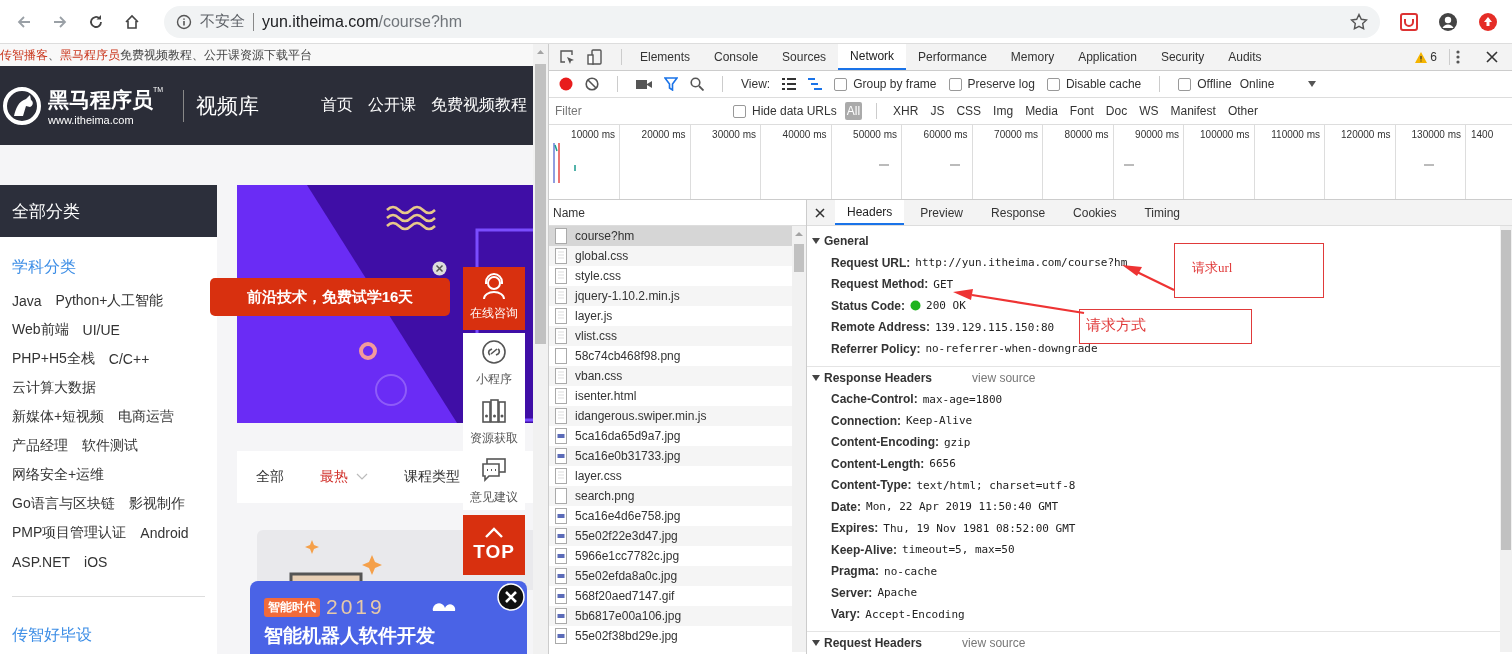  Describe the element at coordinates (952, 57) in the screenshot. I see `panel-tab: Performance` at that location.